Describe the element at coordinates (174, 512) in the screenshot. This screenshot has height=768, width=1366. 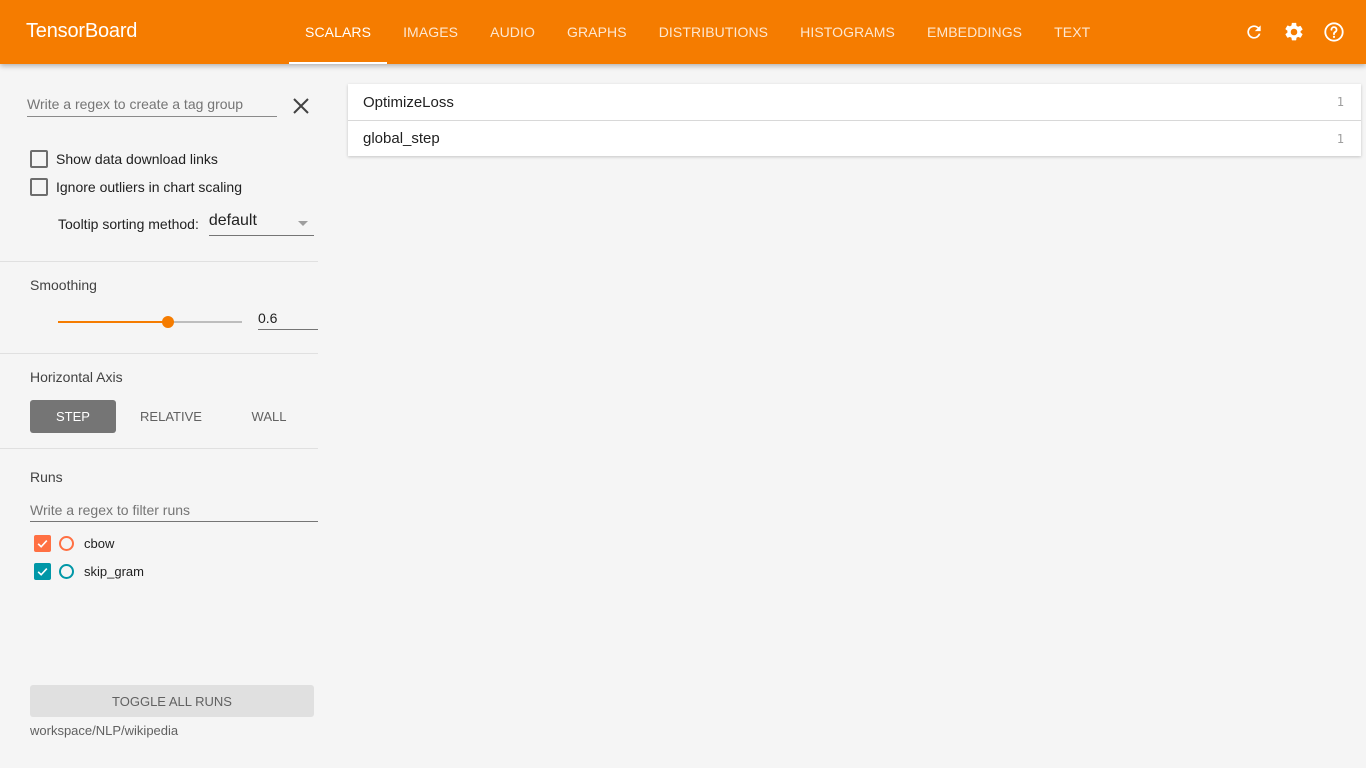
I see `runs-filter-input` at that location.